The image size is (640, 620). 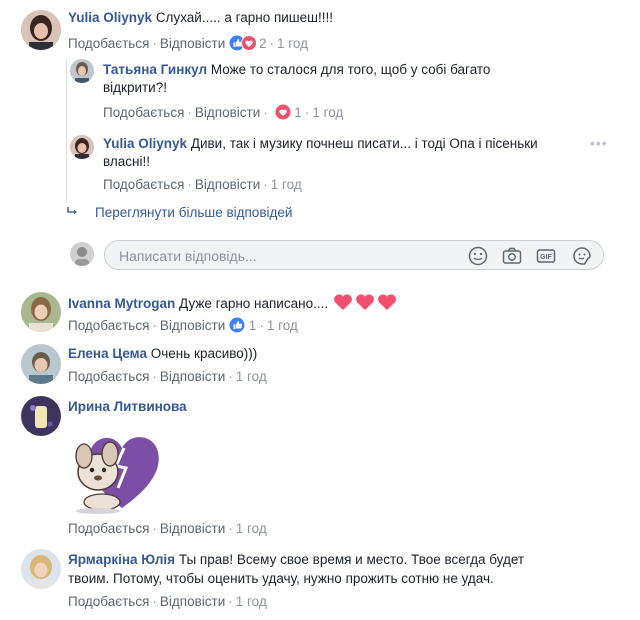 What do you see at coordinates (512, 256) in the screenshot?
I see `camera-icon` at bounding box center [512, 256].